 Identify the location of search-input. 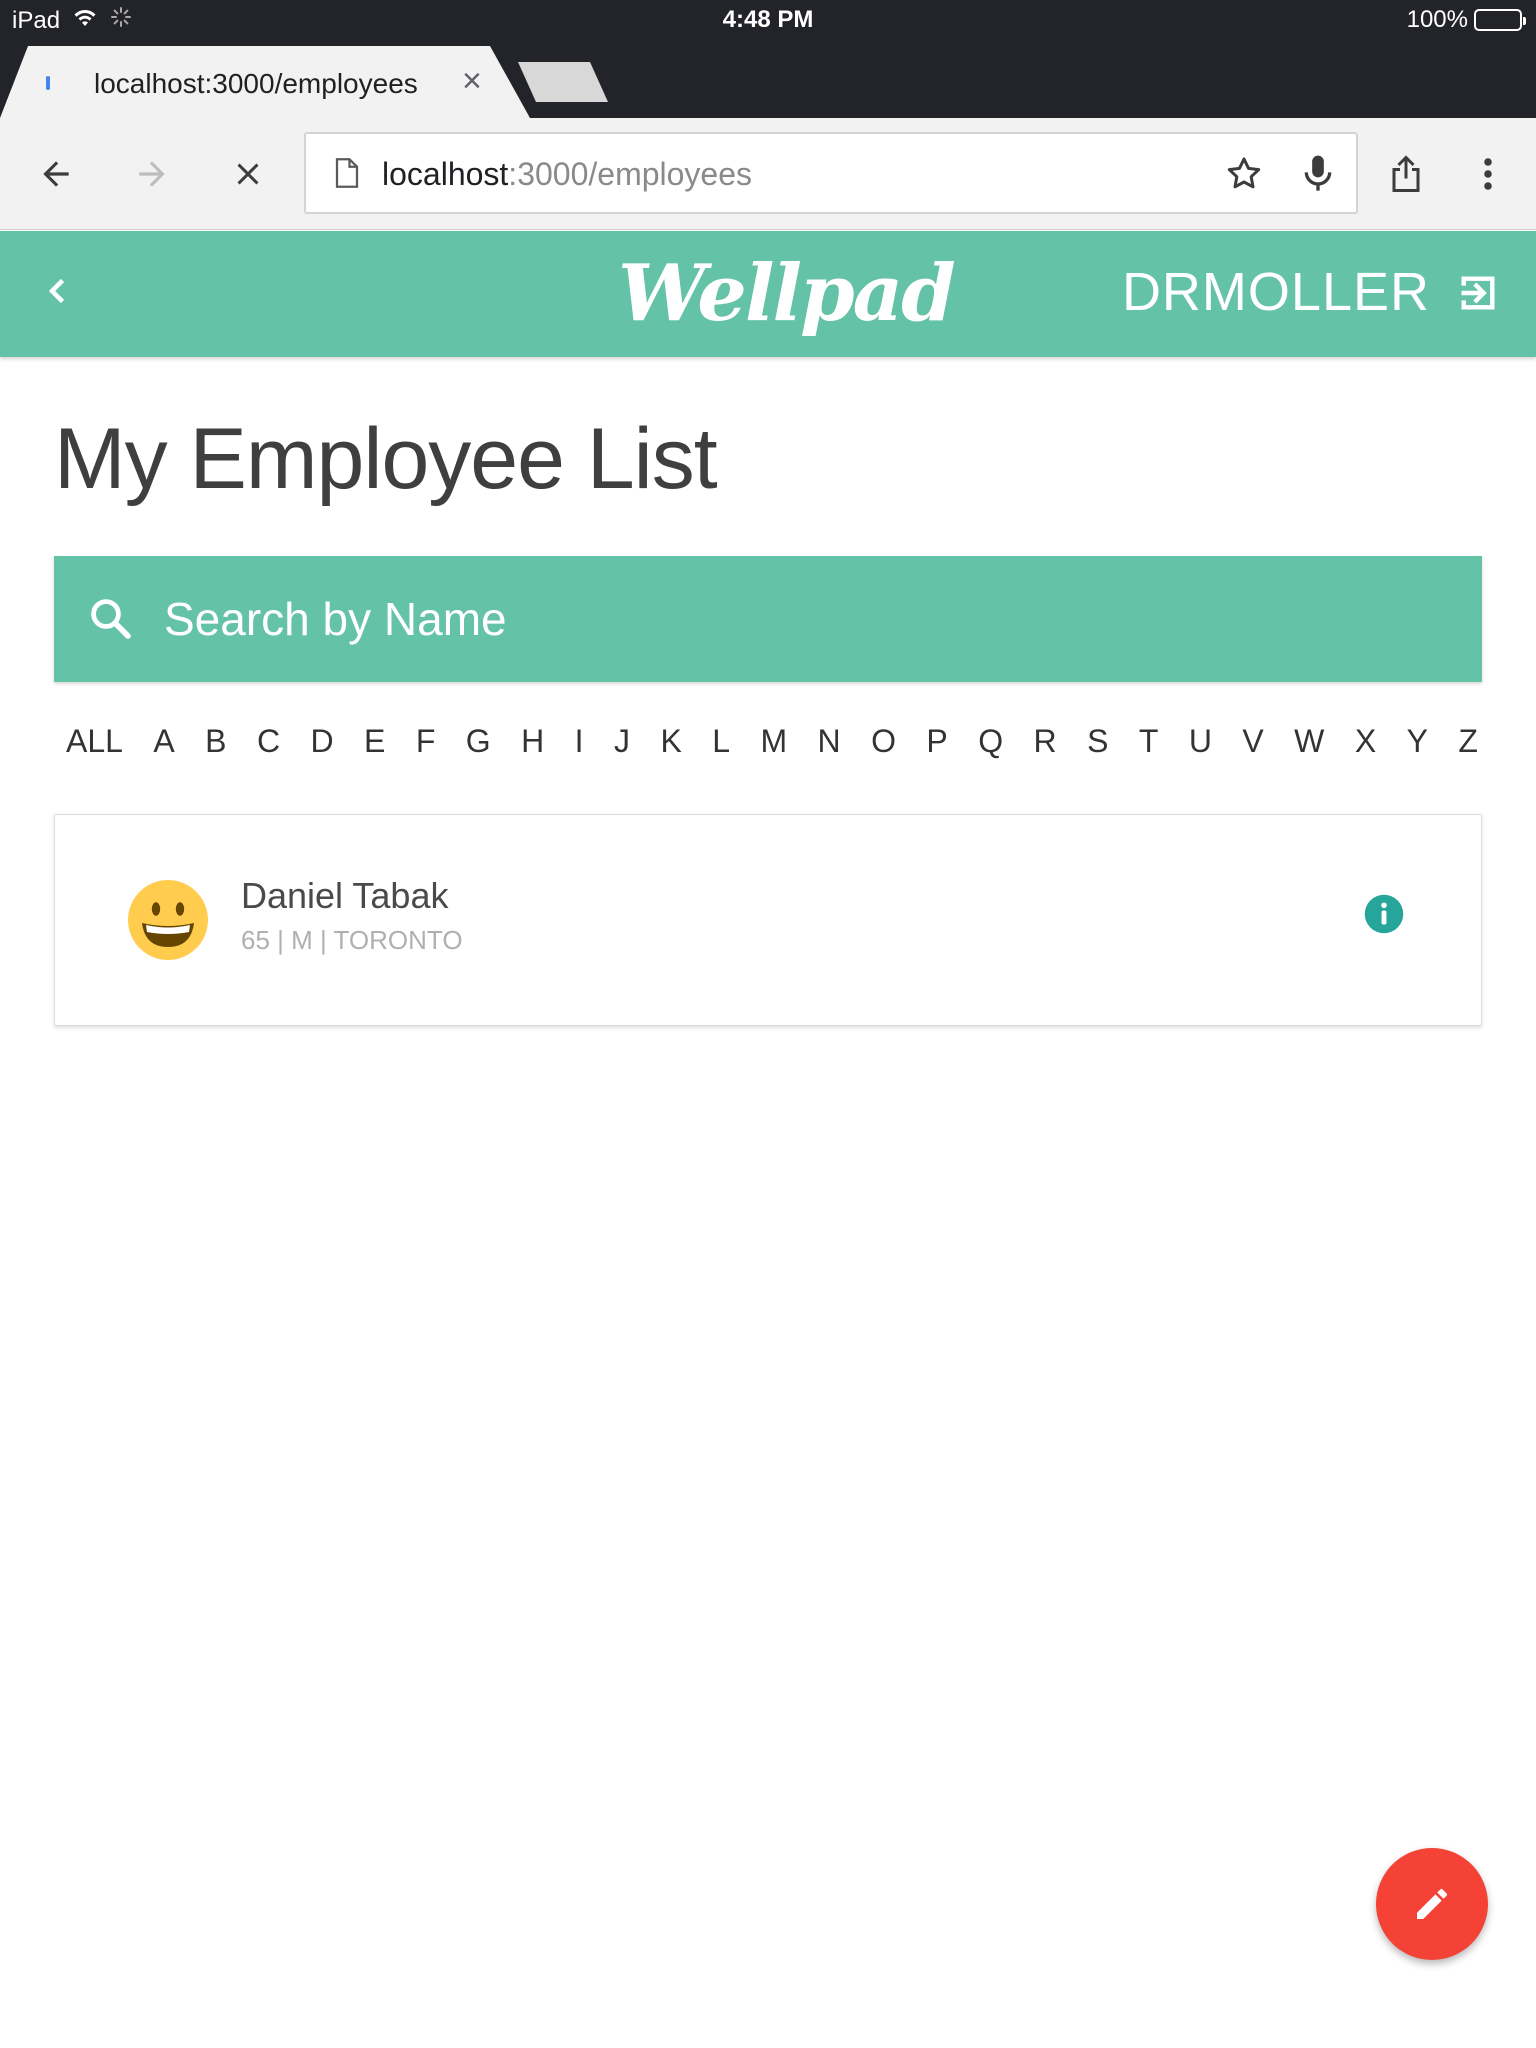
(804, 619).